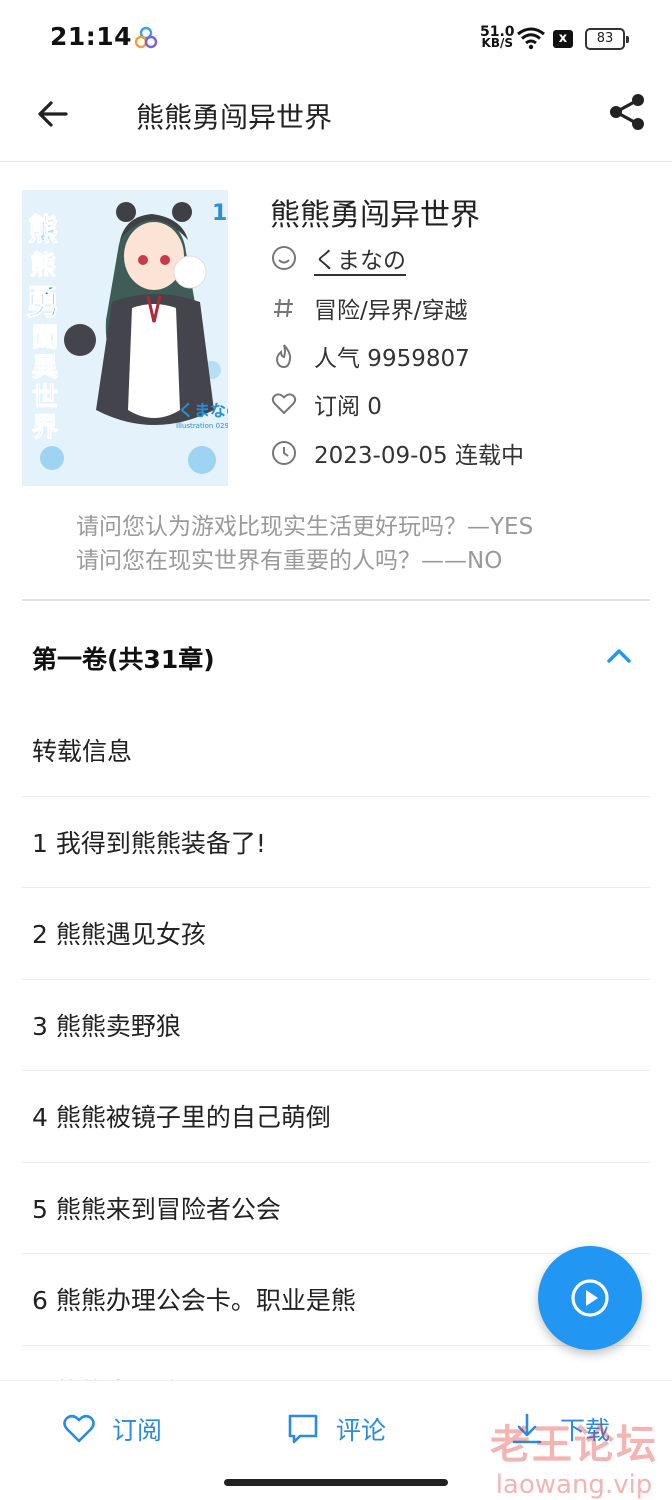 The image size is (672, 1500). What do you see at coordinates (53, 114) in the screenshot?
I see `back-arrow-icon` at bounding box center [53, 114].